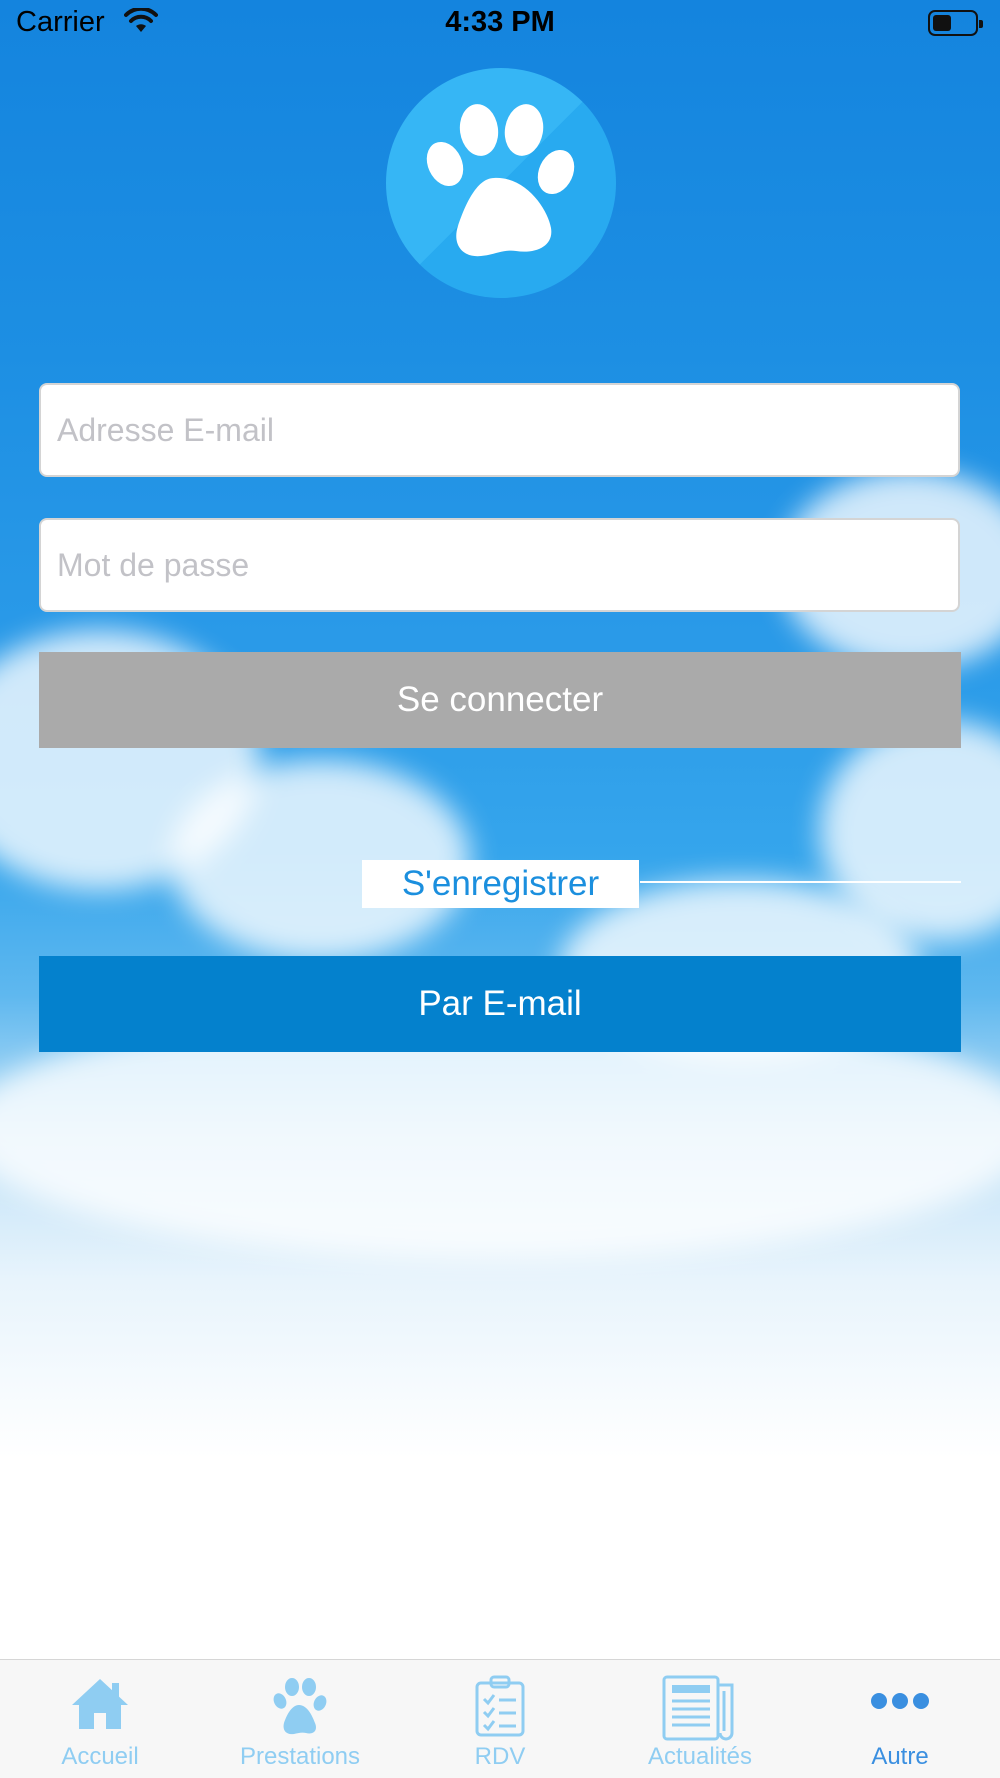 The width and height of the screenshot is (1000, 1778). I want to click on status-time: 4:33 PM, so click(500, 22).